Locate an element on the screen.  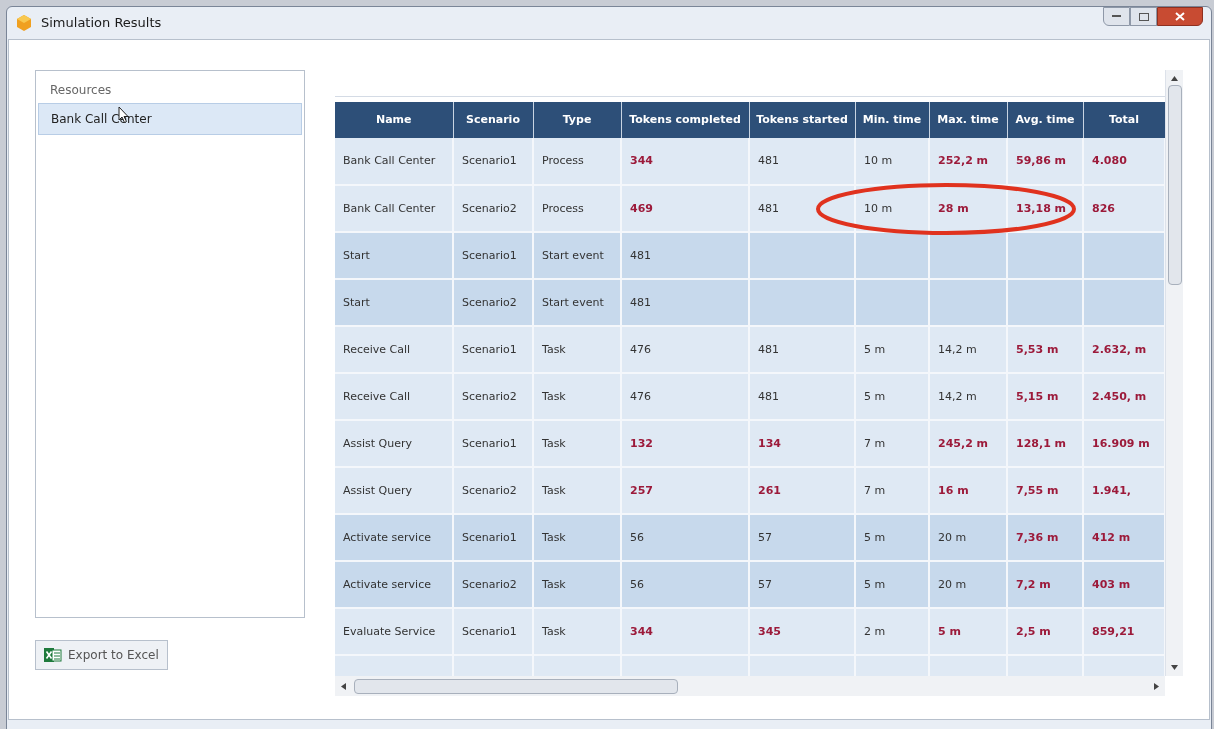
table-cell: Bank Call Center is located at coordinates (389, 208).